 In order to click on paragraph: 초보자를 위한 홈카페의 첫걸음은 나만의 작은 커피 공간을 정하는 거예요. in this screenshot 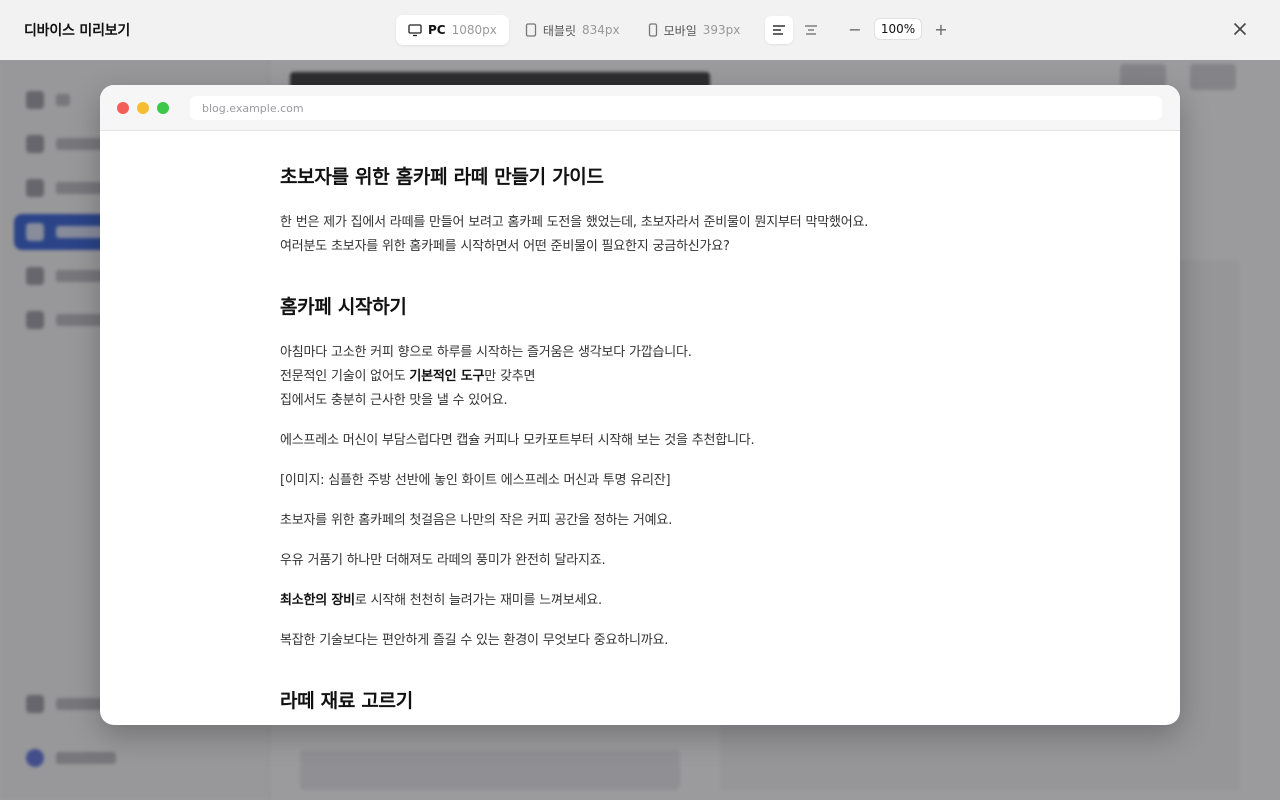, I will do `click(476, 520)`.